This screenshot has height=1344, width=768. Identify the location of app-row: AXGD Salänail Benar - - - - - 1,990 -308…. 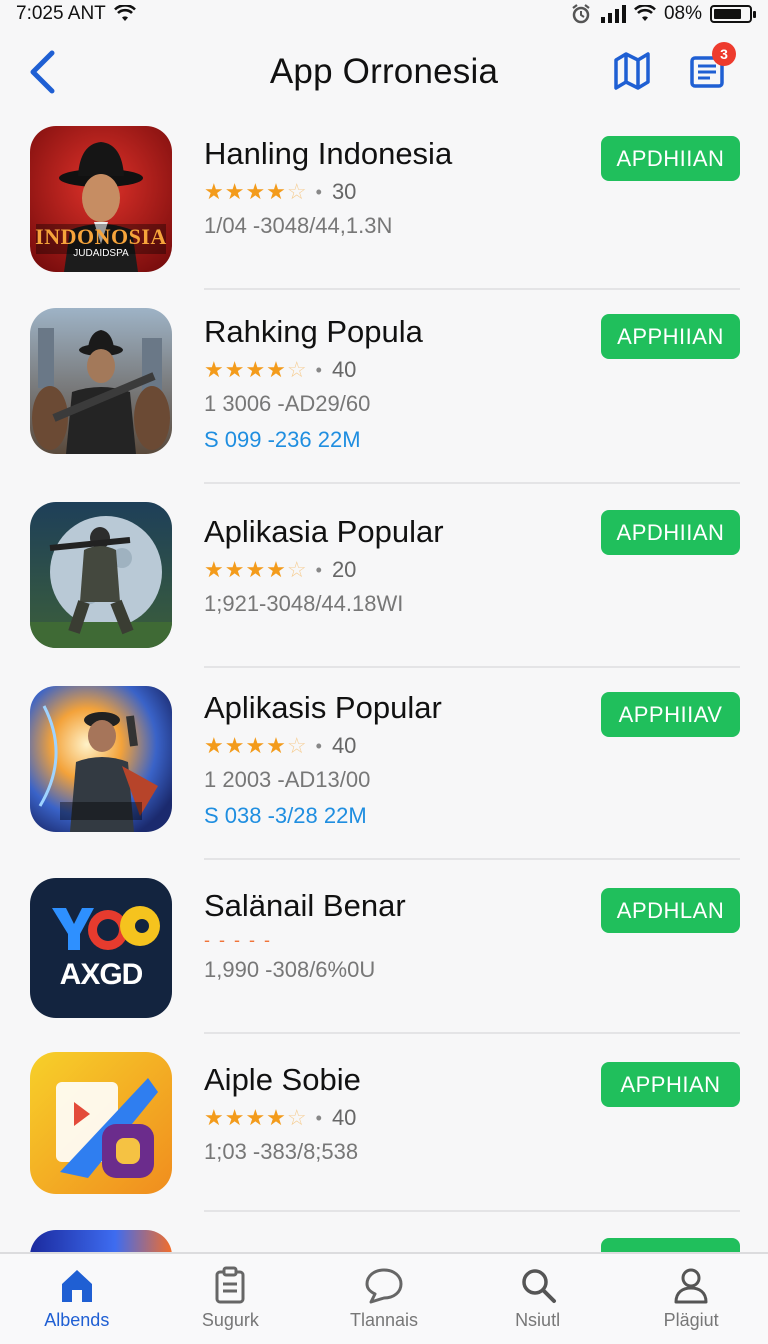
(384, 947).